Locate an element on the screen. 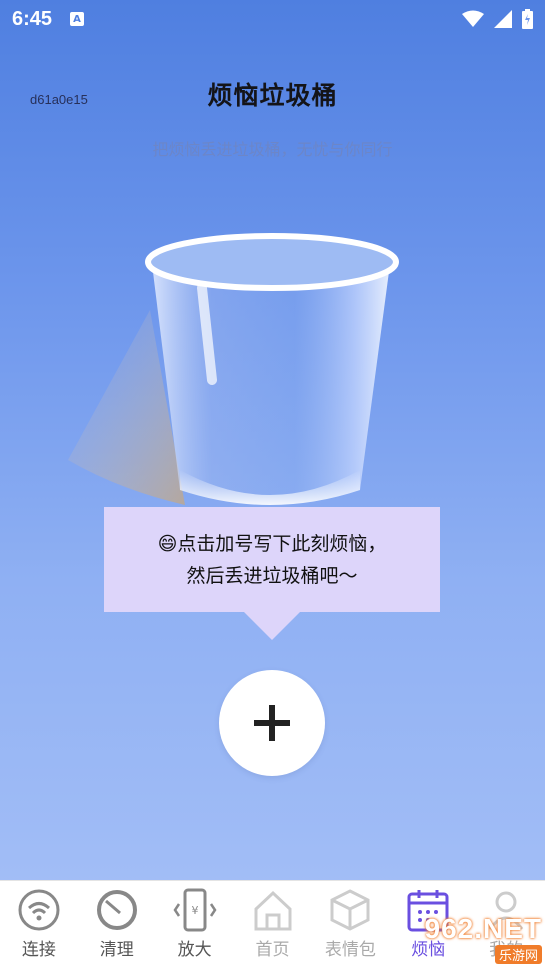 The height and width of the screenshot is (968, 545). plus-icon is located at coordinates (272, 723).